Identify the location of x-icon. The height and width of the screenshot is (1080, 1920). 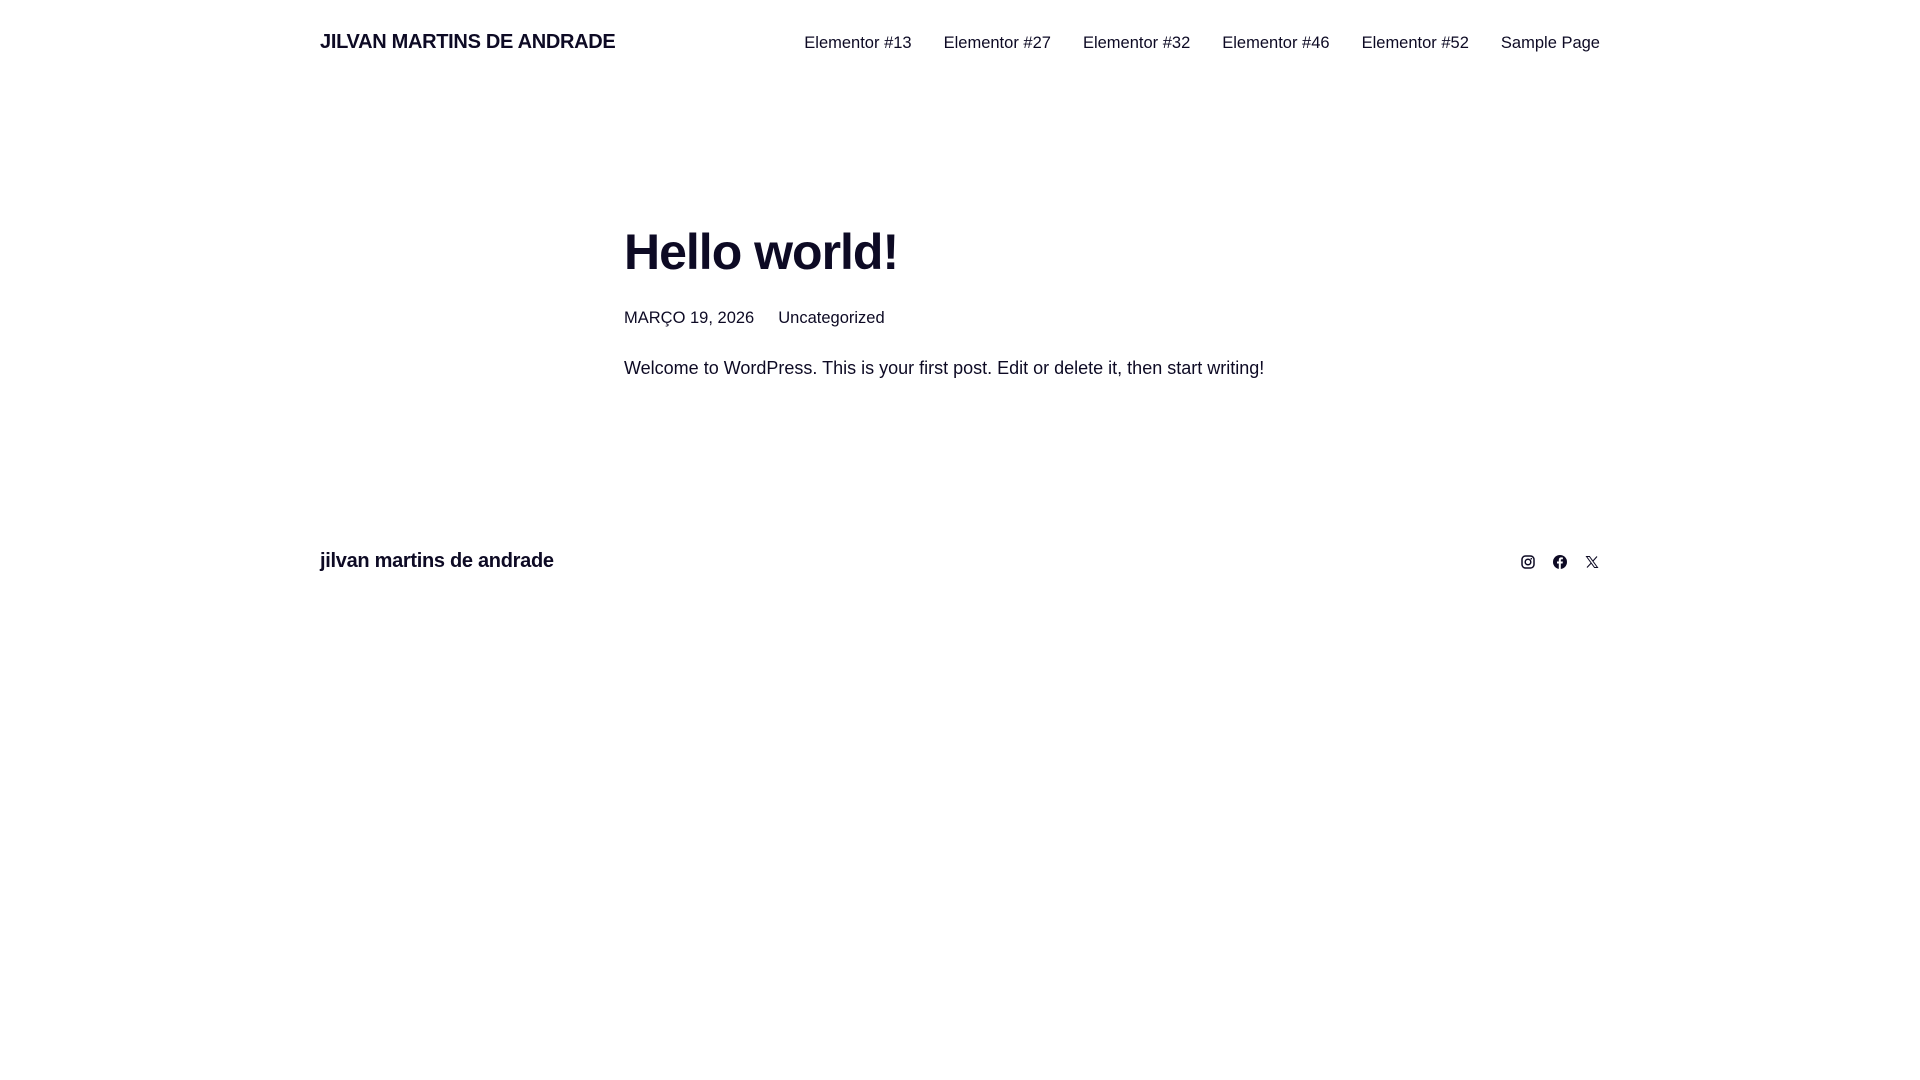
(1592, 562).